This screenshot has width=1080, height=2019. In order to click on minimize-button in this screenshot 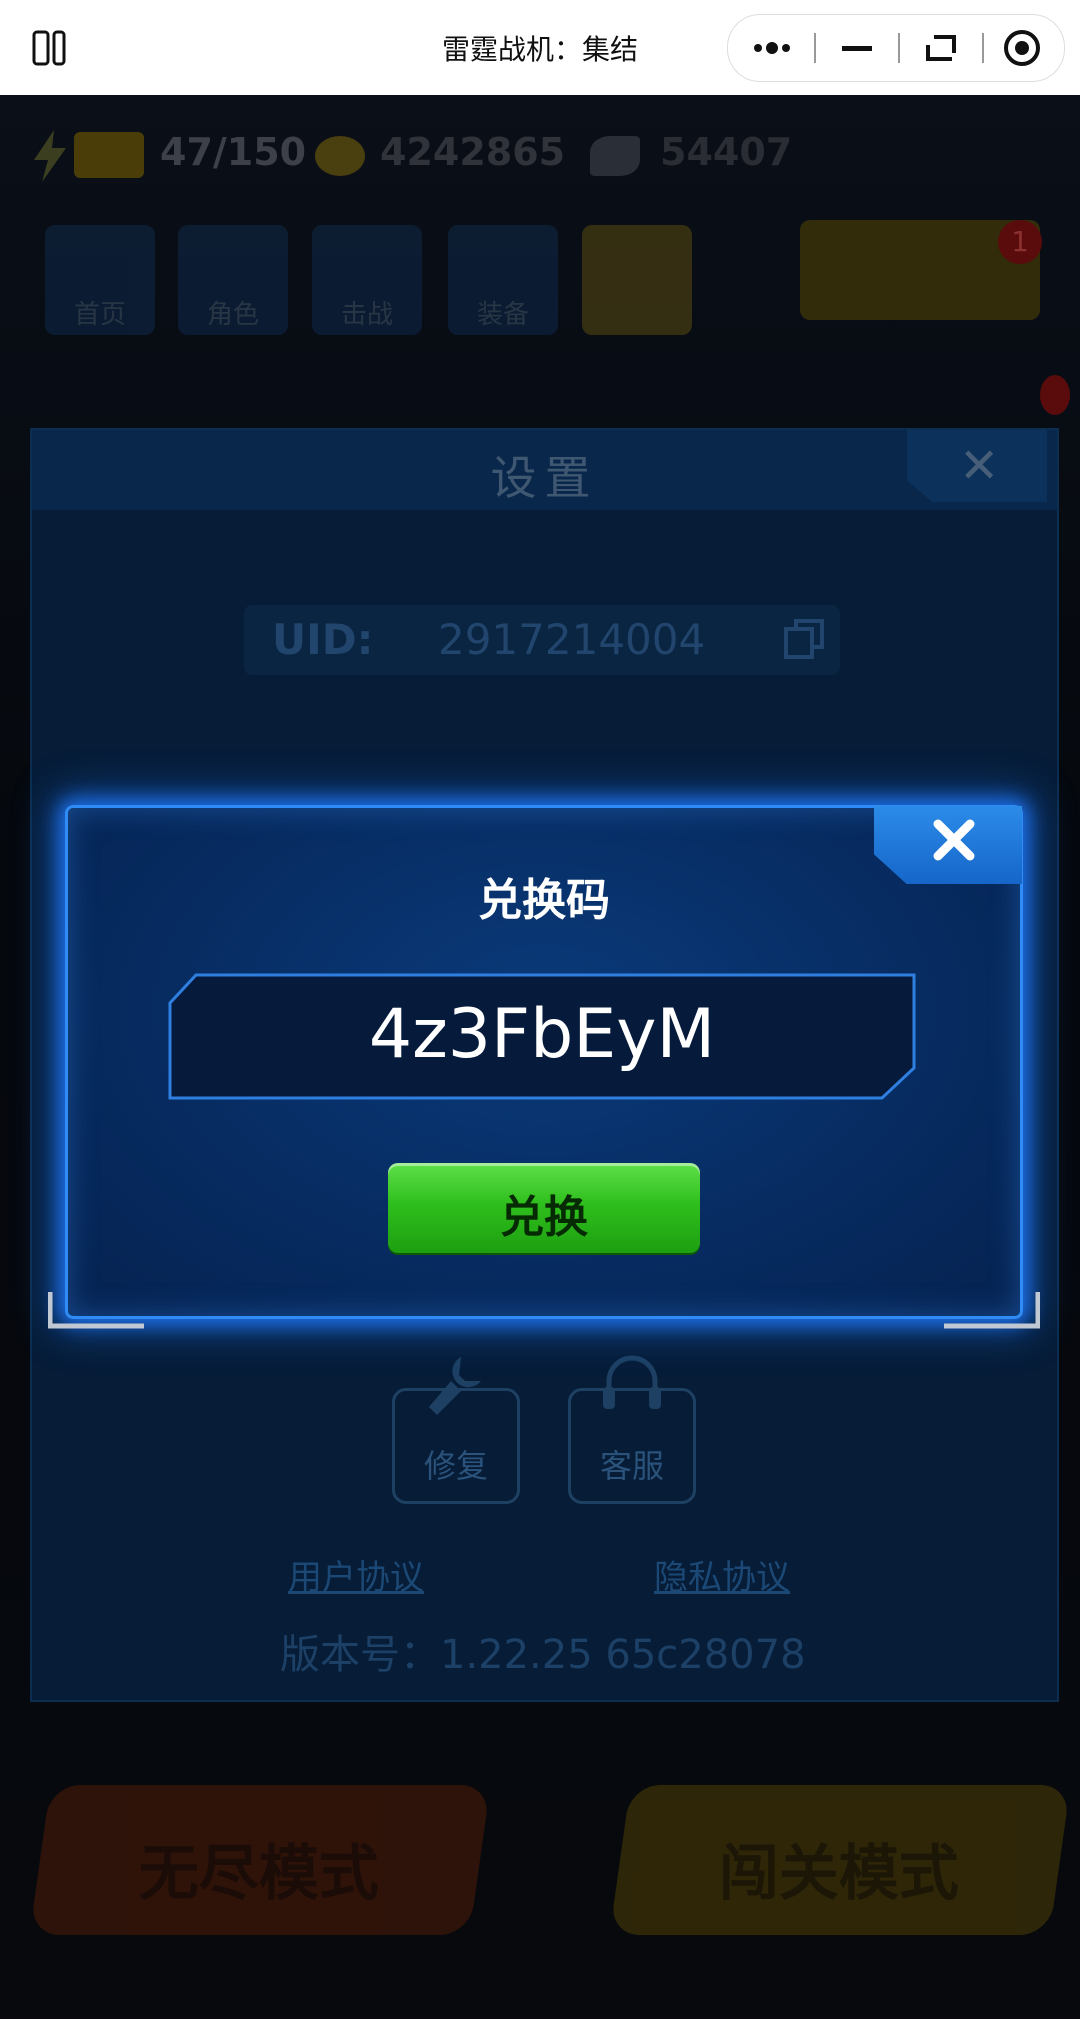, I will do `click(857, 48)`.